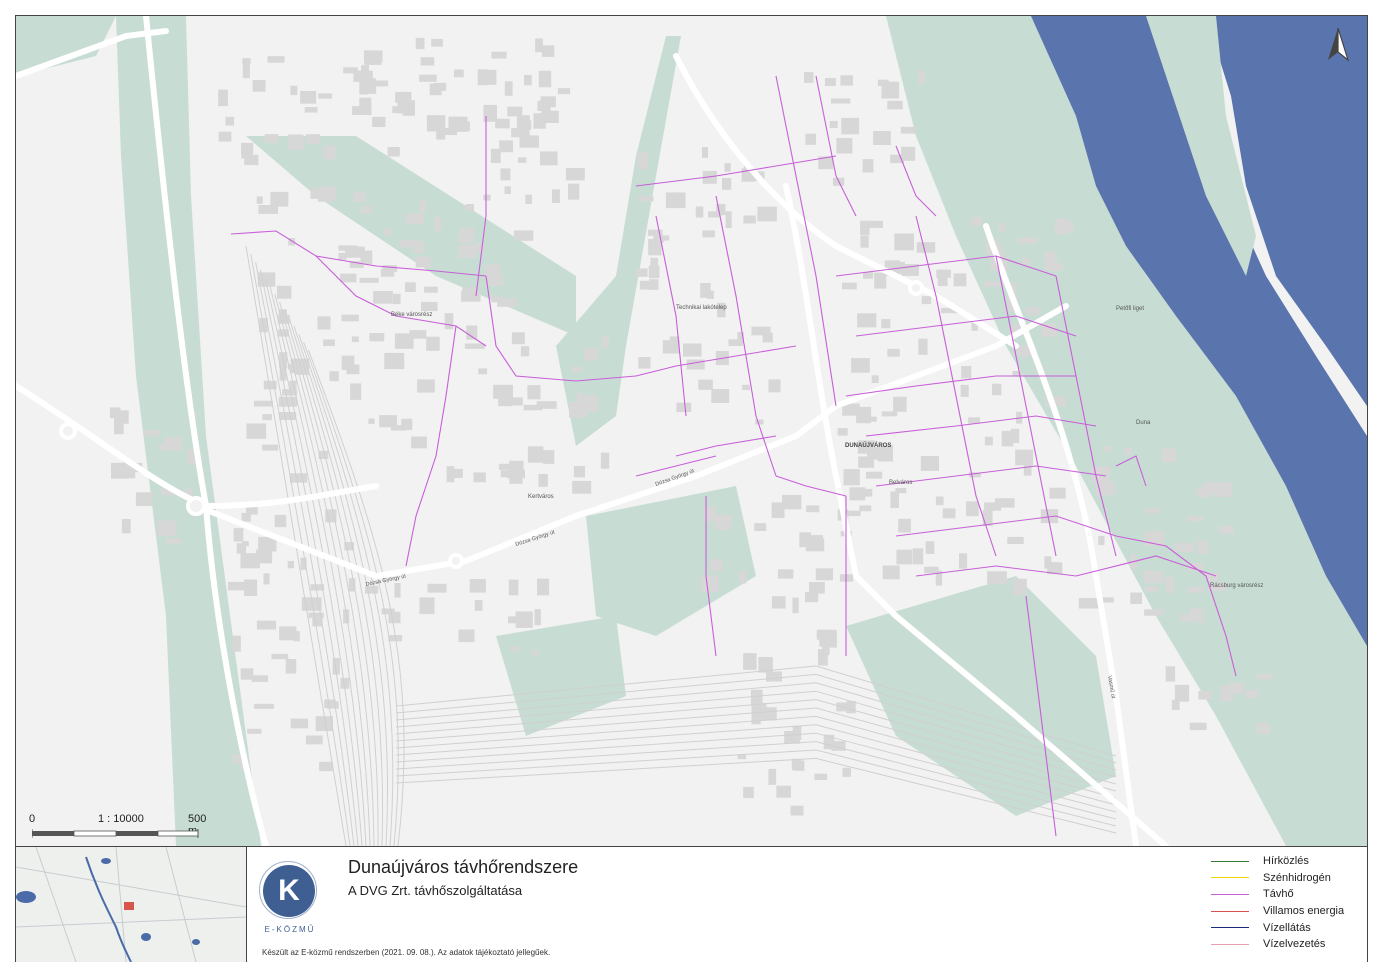 This screenshot has height=978, width=1383. I want to click on legend-label: Vízelvezetés, so click(1294, 944).